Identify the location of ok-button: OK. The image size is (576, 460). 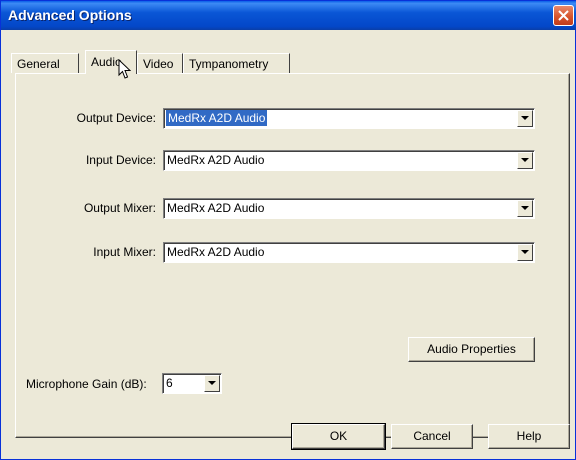
(338, 436).